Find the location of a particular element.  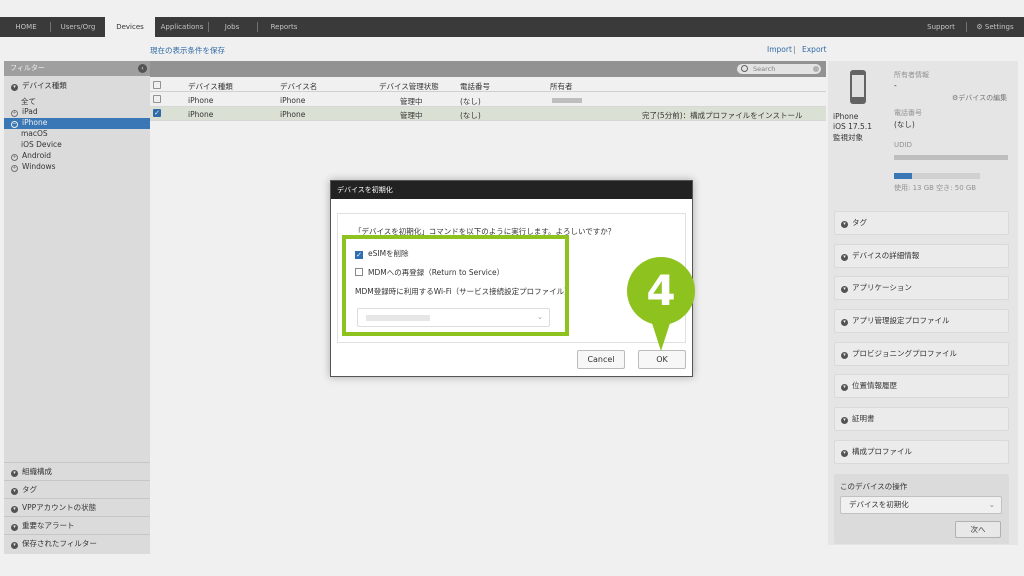

step-number: 4 is located at coordinates (661, 291).